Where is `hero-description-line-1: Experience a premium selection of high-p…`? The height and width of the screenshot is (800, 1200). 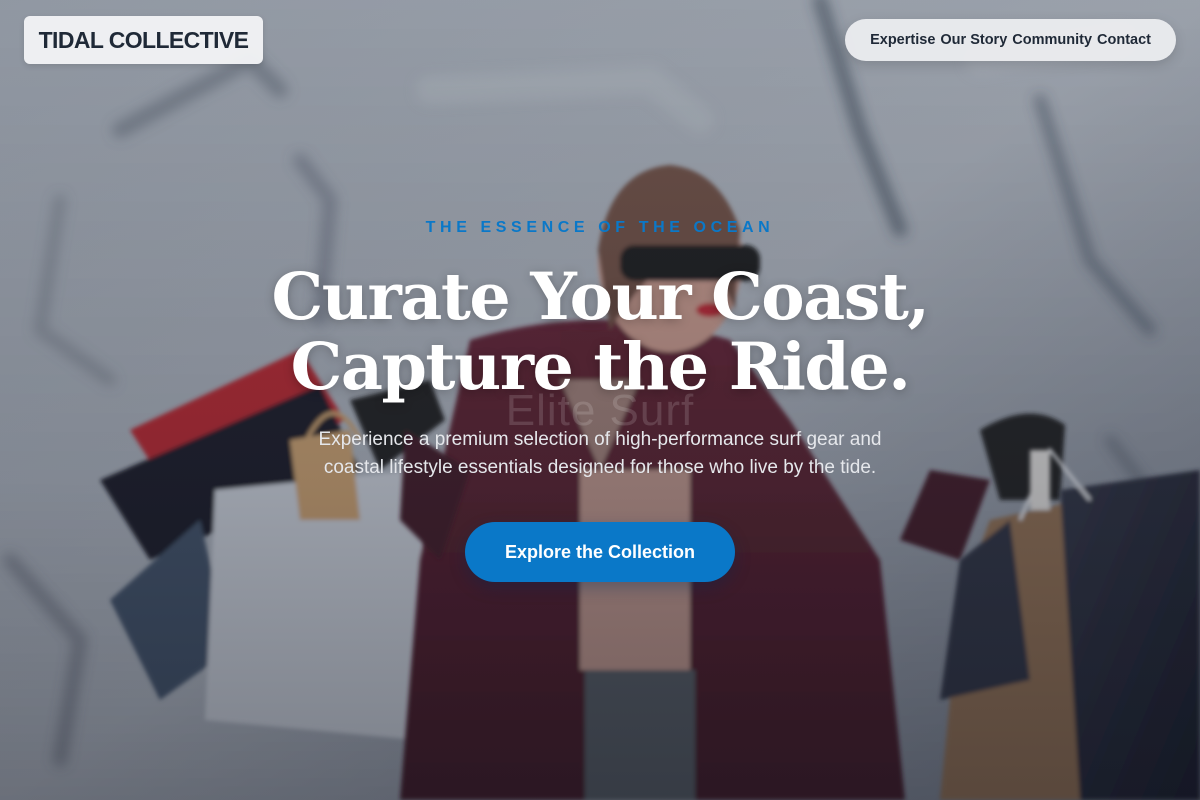
hero-description-line-1: Experience a premium selection of high-p… is located at coordinates (600, 439).